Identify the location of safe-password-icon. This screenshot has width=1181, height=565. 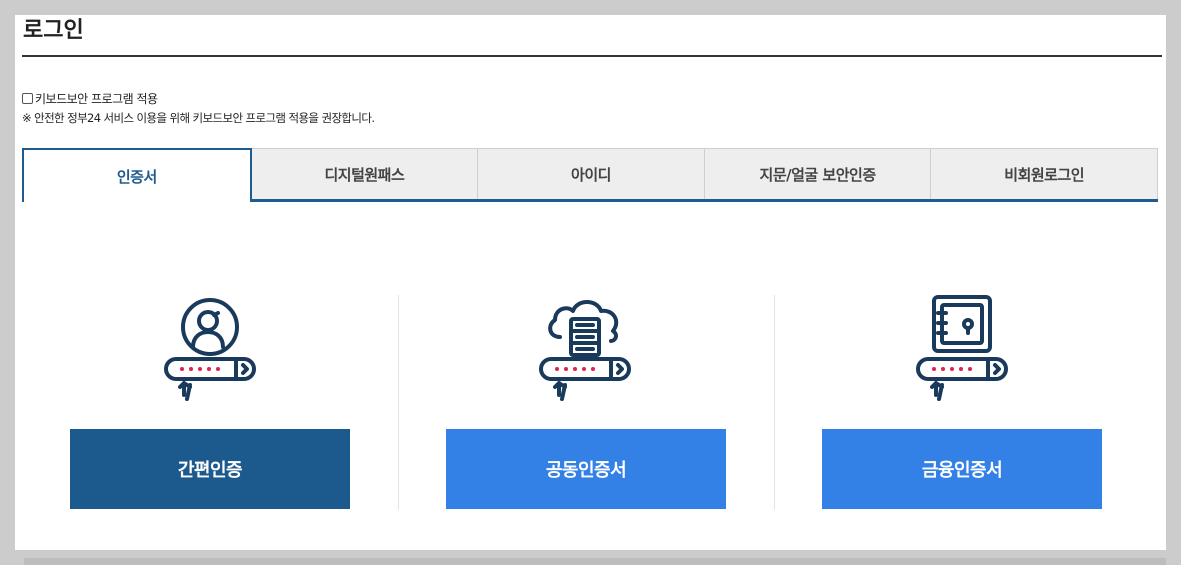
(962, 348).